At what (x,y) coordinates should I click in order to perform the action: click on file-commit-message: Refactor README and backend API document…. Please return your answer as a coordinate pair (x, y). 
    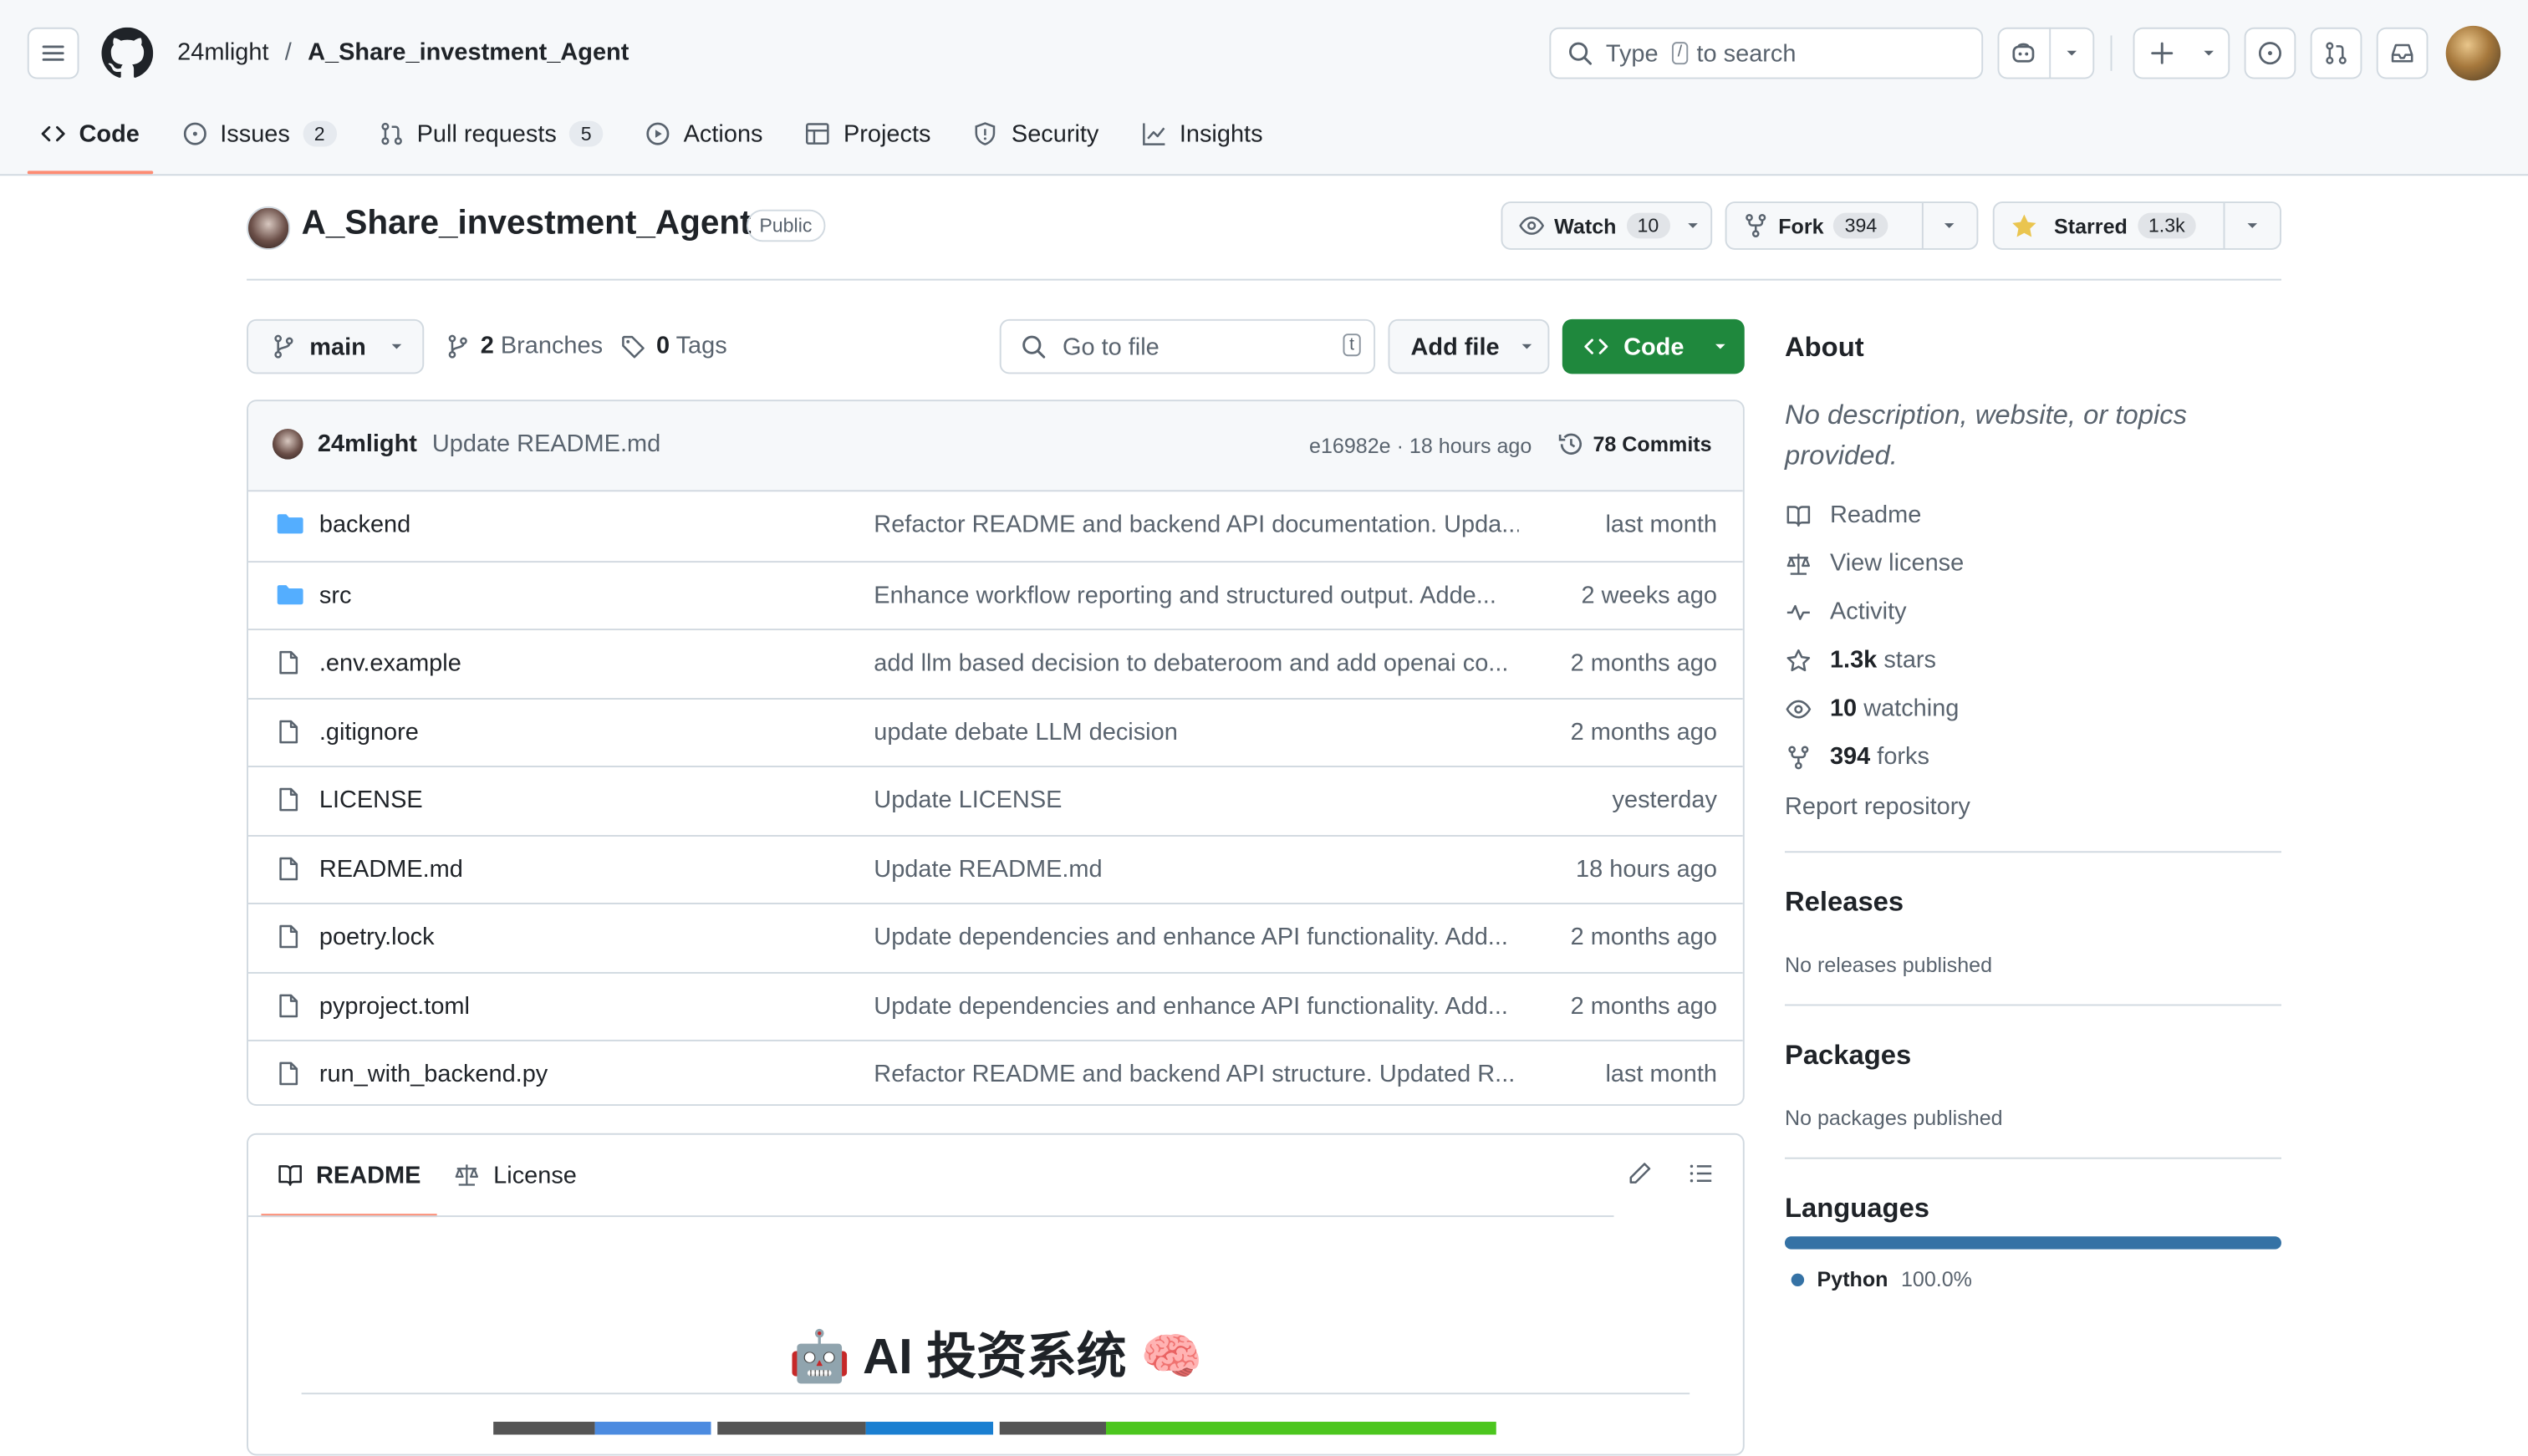
    Looking at the image, I should click on (1196, 524).